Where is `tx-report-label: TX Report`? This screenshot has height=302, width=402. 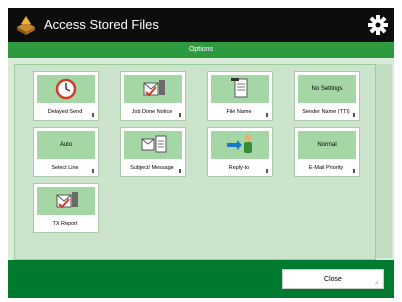
tx-report-label: TX Report is located at coordinates (65, 224).